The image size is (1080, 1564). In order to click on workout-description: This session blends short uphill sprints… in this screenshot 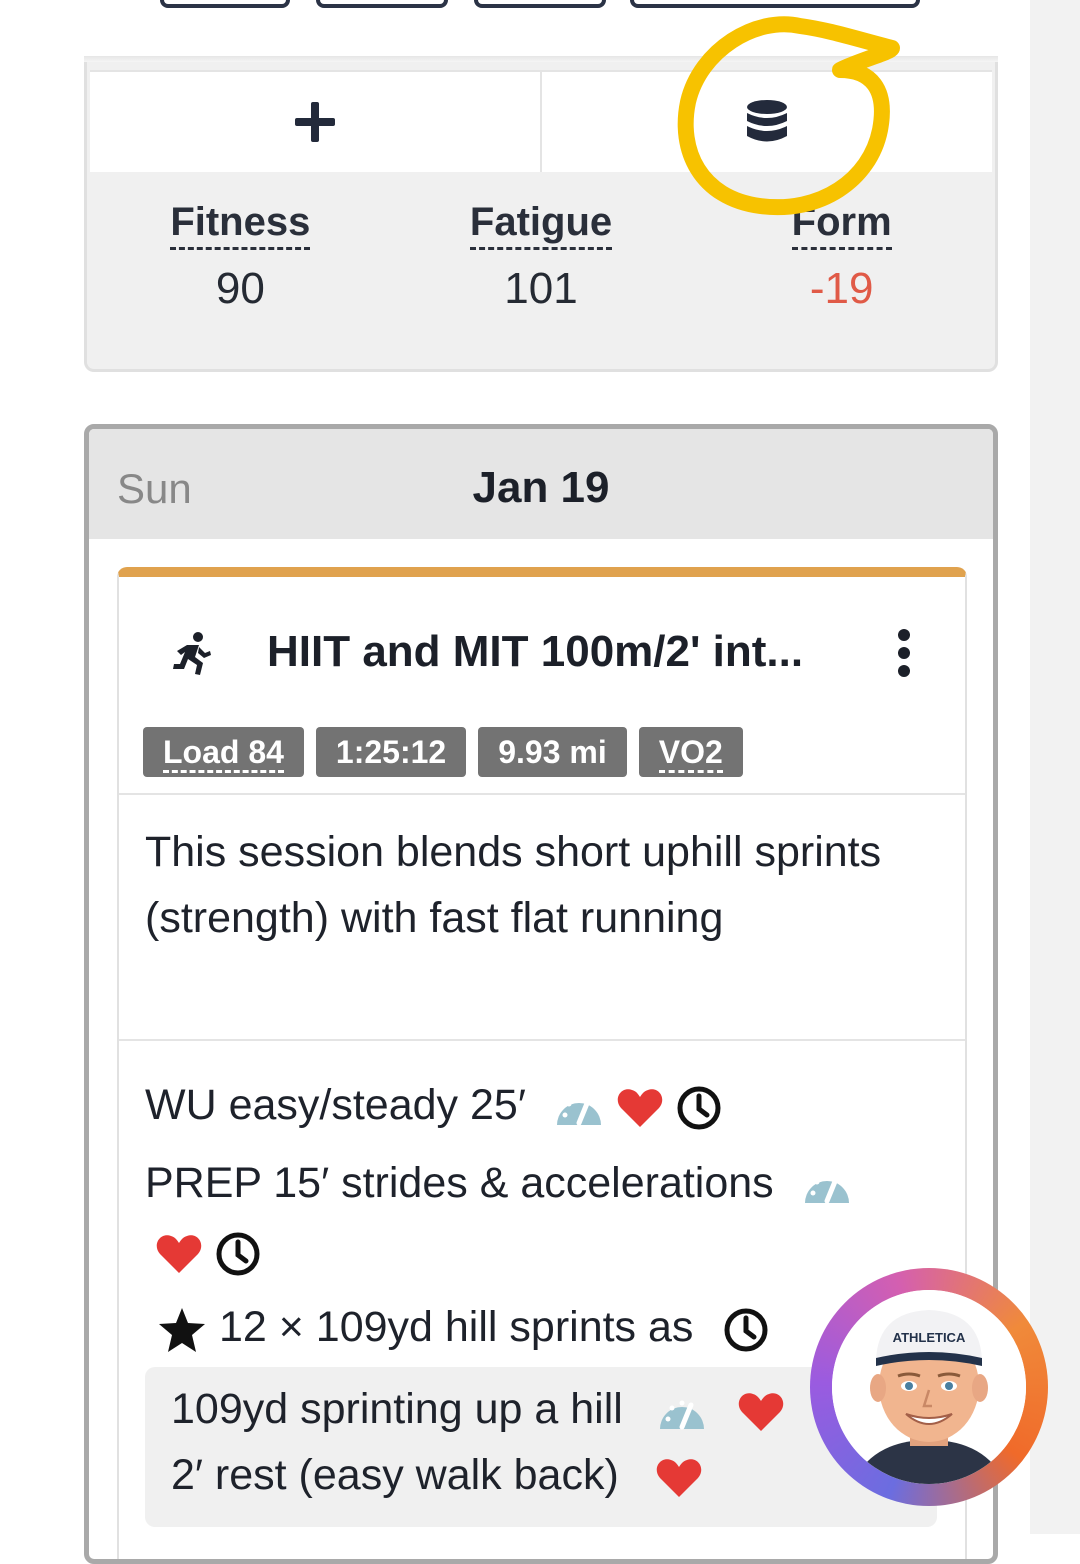, I will do `click(513, 885)`.